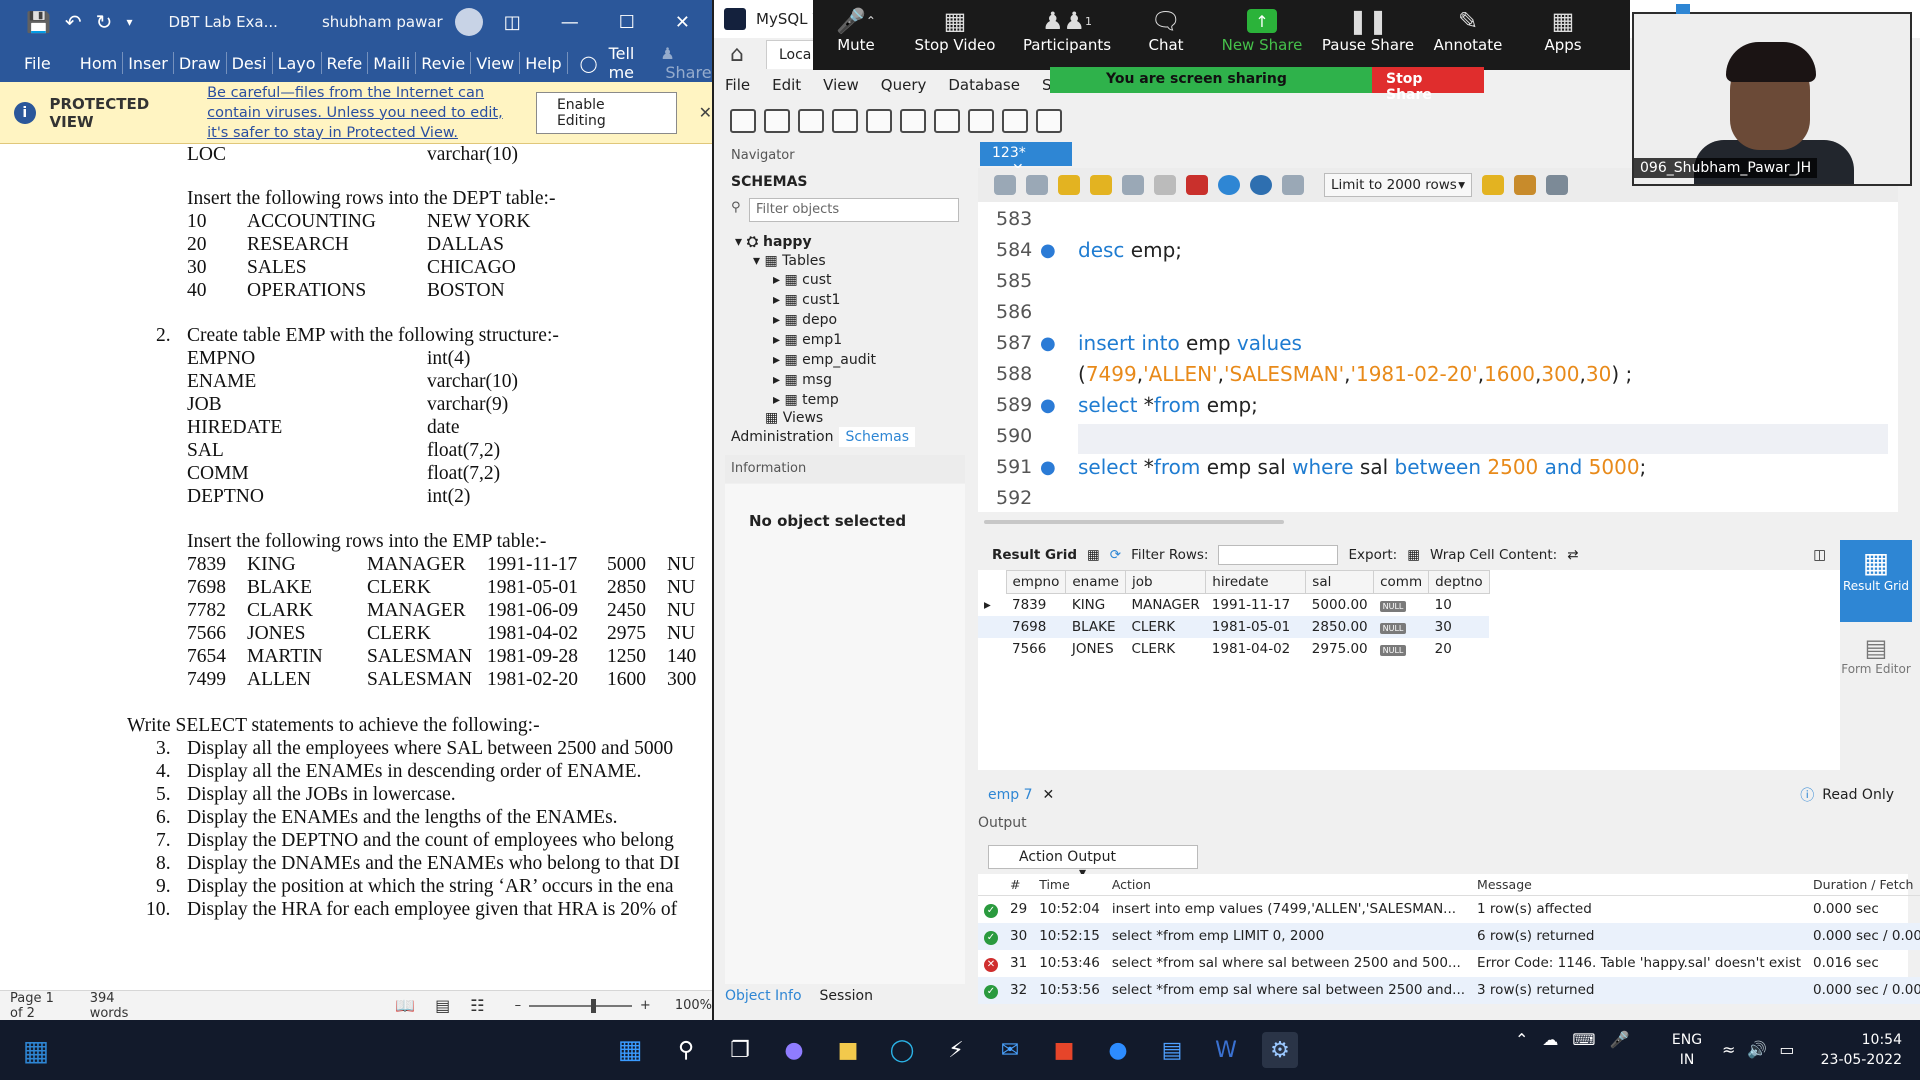  I want to click on save-icon: 💾, so click(38, 22).